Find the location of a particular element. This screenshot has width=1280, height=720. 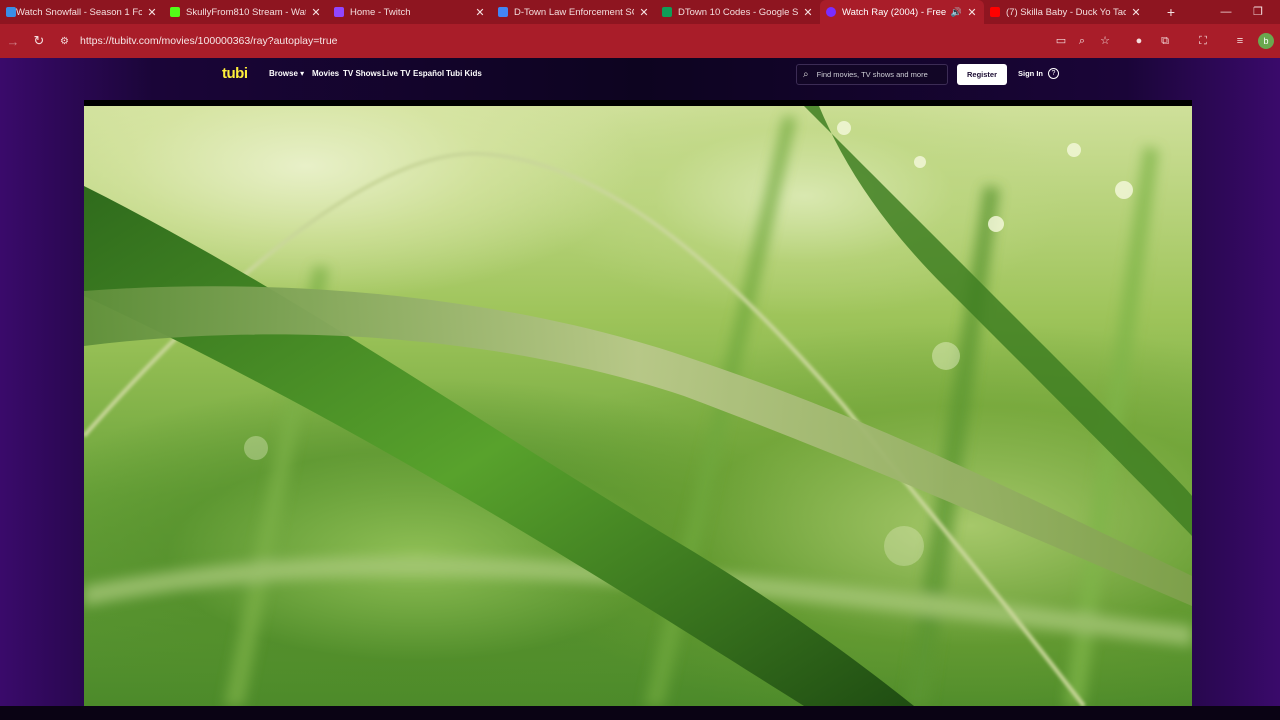

forward-arrow-icon: → is located at coordinates (13, 41).